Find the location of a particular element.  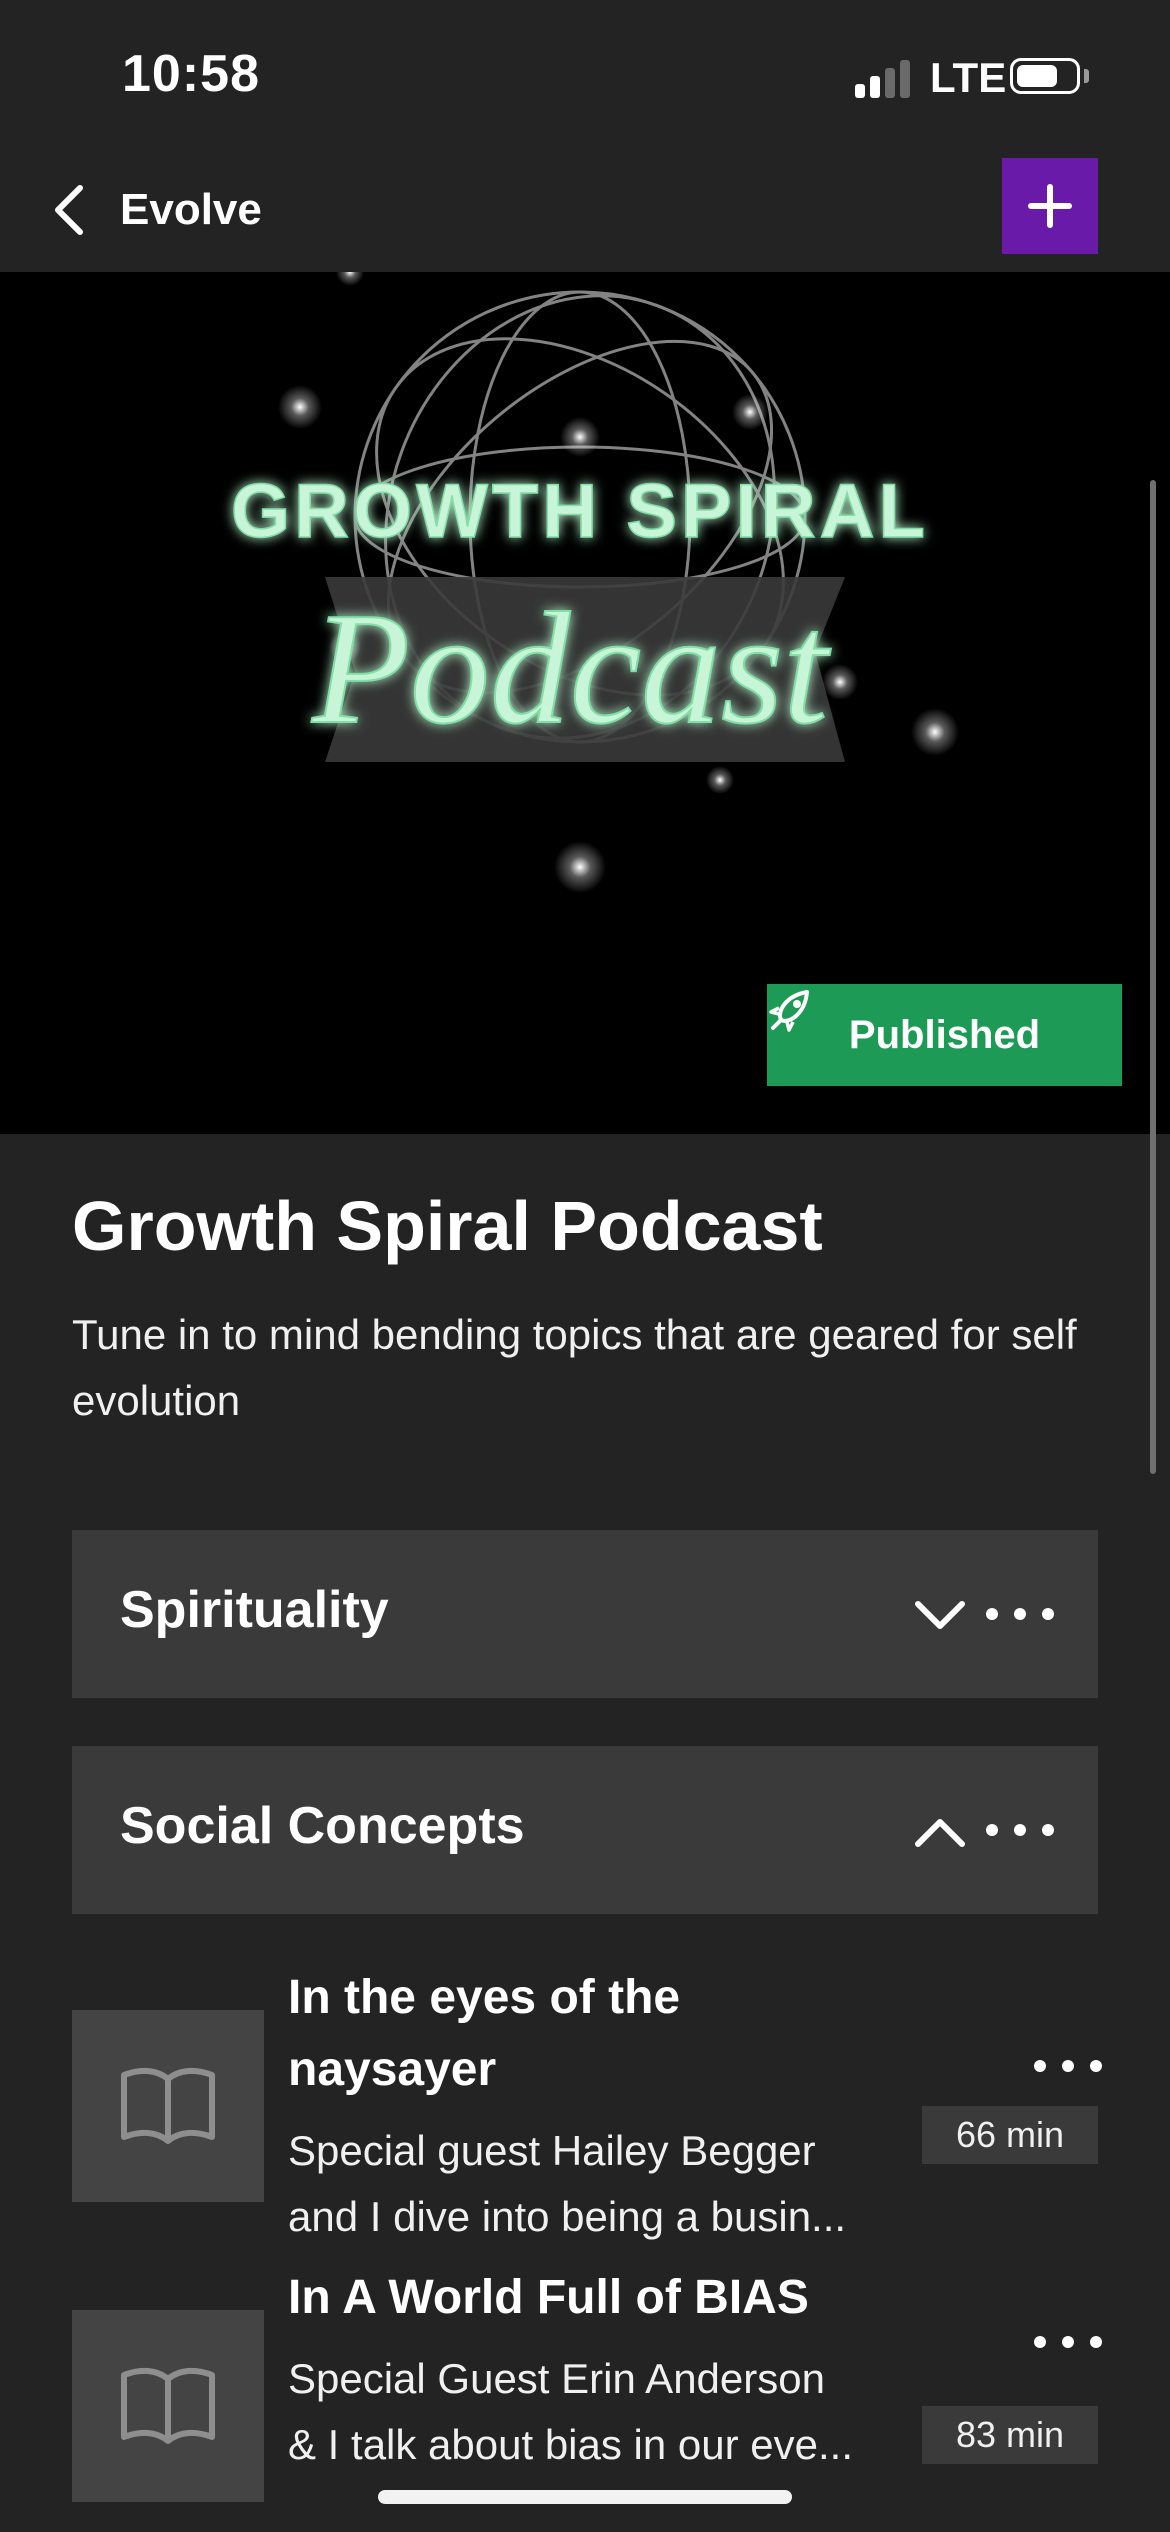

episode-description-line: Special Guest Erin Anderson is located at coordinates (556, 2378).